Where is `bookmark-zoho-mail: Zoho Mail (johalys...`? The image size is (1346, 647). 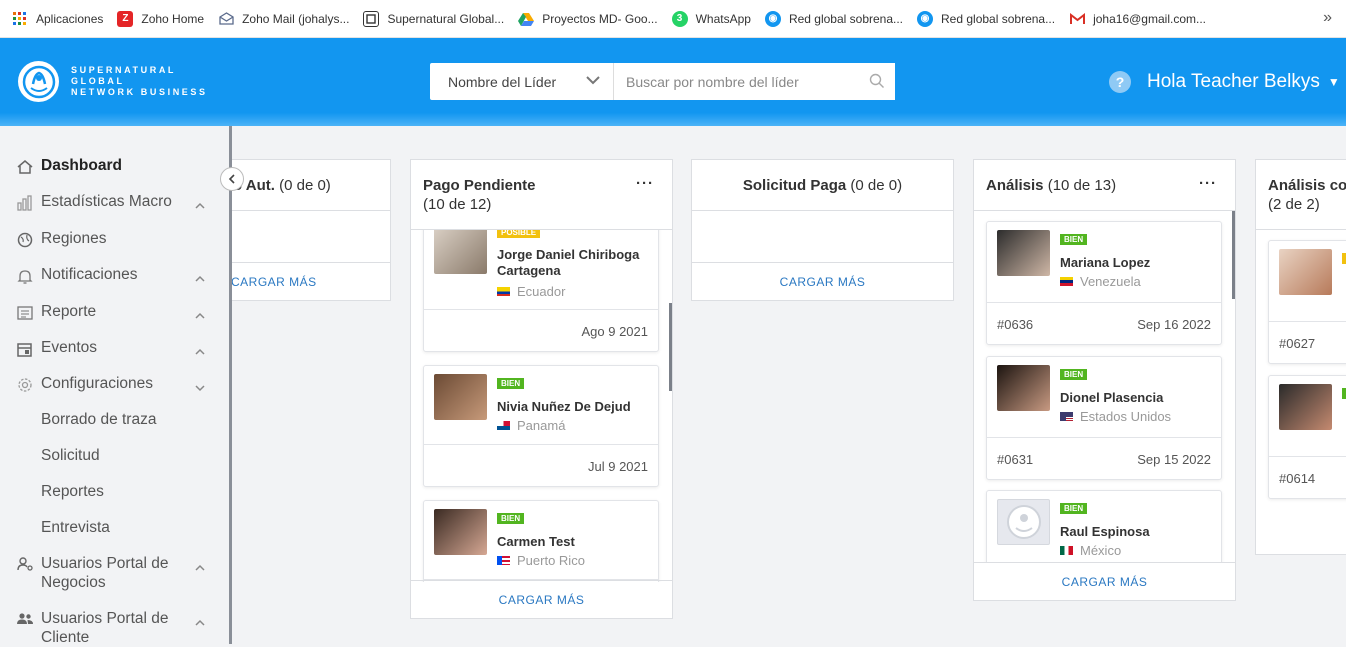
bookmark-zoho-mail: Zoho Mail (johalys... is located at coordinates (283, 19).